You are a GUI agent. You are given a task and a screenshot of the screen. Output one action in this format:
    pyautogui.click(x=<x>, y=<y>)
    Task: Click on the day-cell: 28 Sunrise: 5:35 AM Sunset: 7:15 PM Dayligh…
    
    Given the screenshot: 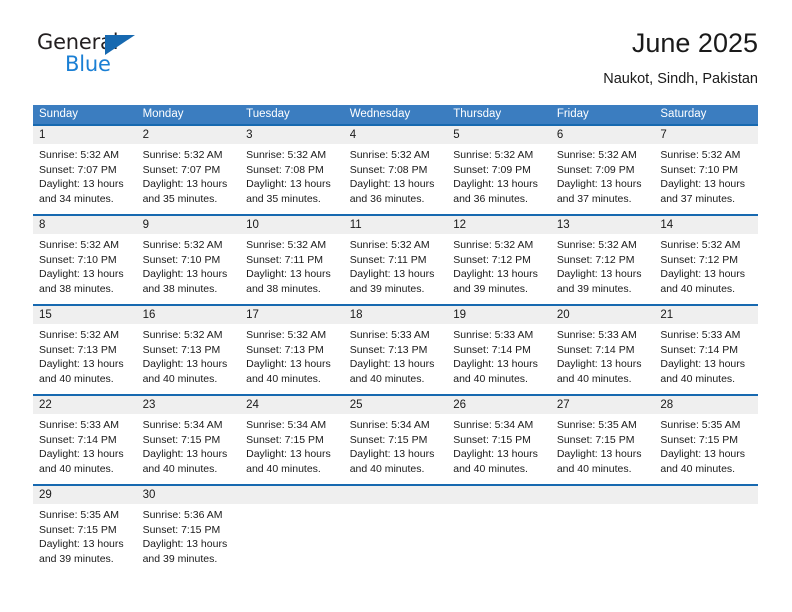 What is the action you would take?
    pyautogui.click(x=706, y=439)
    